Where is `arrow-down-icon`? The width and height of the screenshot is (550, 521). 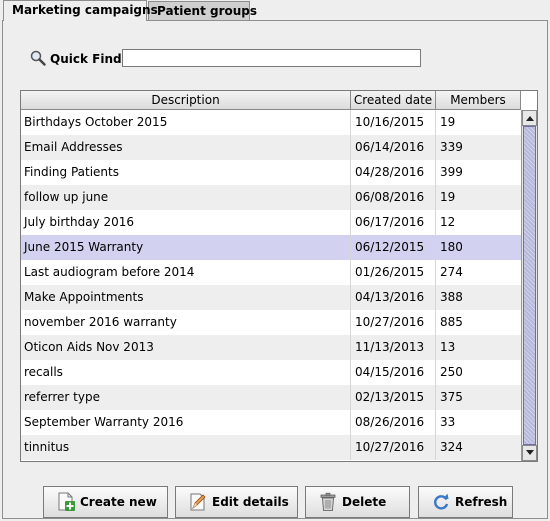
arrow-down-icon is located at coordinates (530, 452).